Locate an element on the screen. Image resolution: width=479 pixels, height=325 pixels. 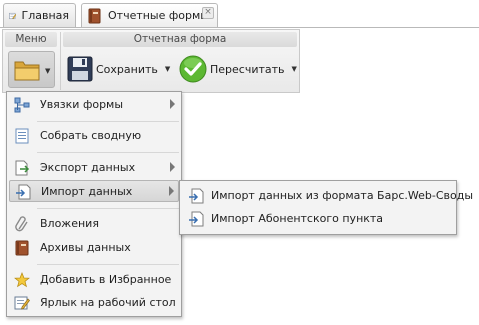
menu-item-label: Импорт данных is located at coordinates (87, 191).